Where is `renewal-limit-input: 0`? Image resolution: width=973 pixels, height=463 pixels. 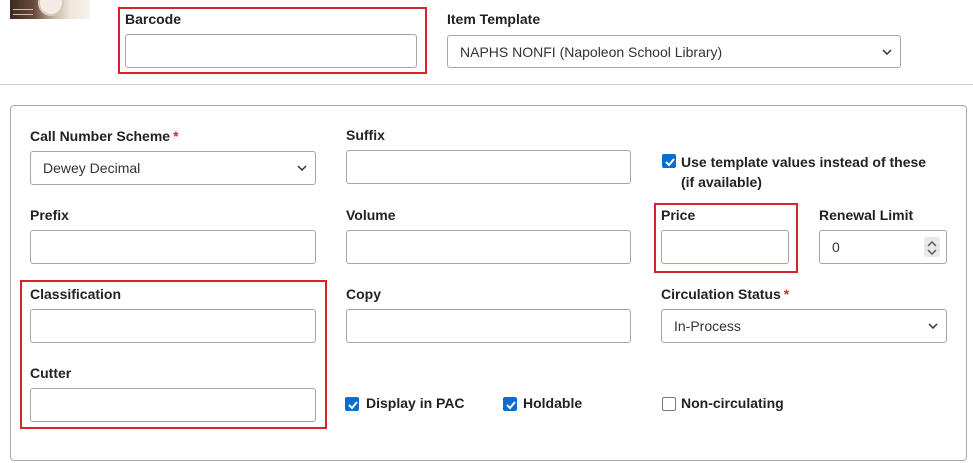 renewal-limit-input: 0 is located at coordinates (883, 247).